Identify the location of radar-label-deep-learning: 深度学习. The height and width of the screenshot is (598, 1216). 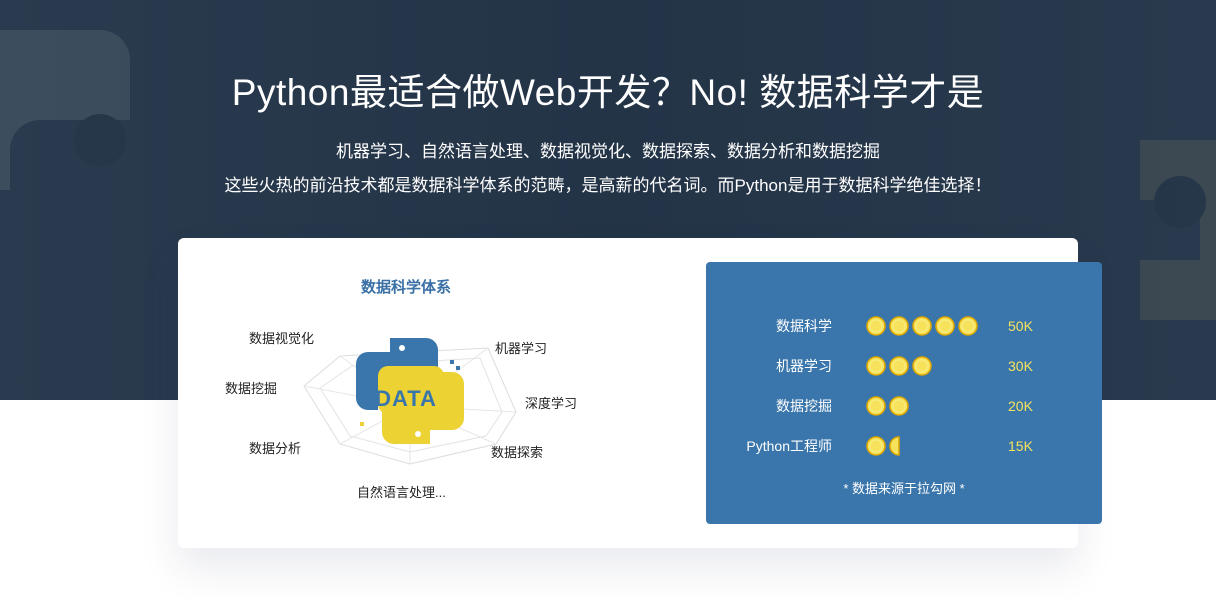
(551, 403).